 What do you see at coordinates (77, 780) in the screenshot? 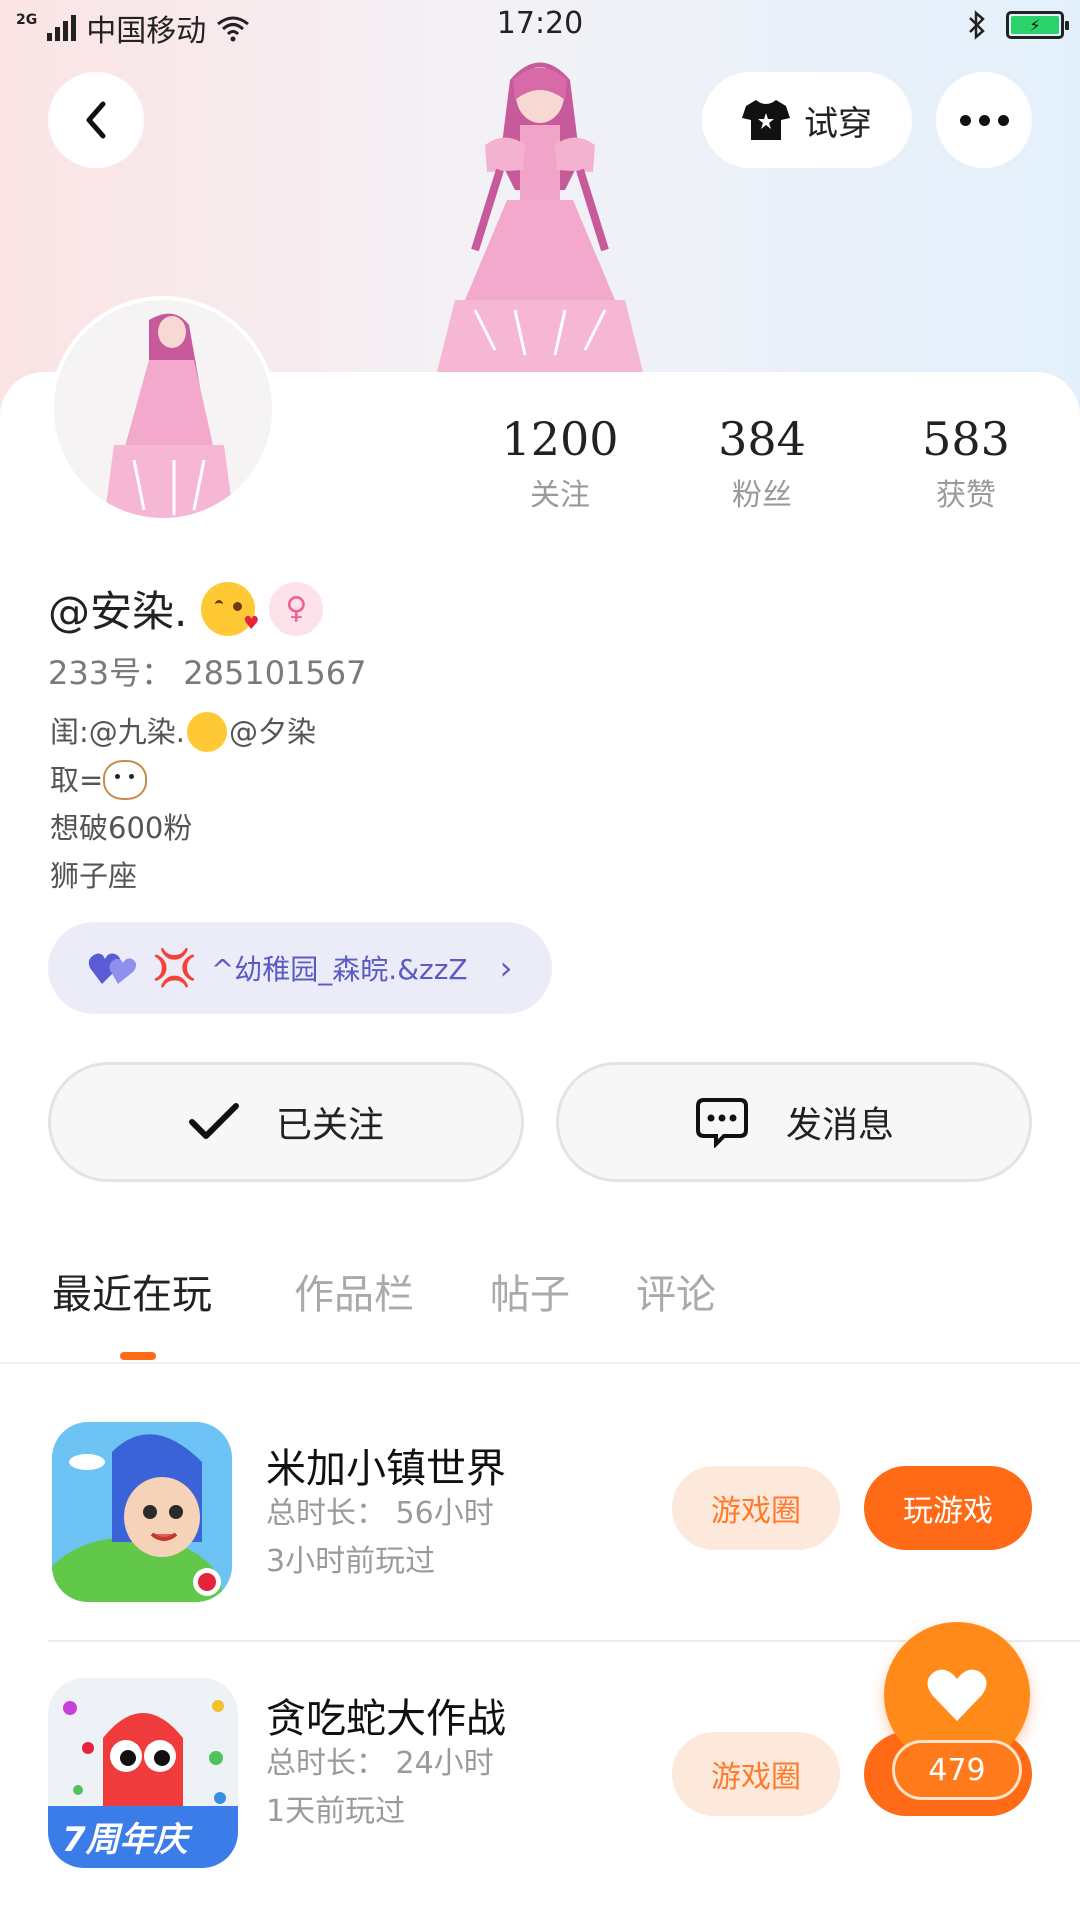
I see `bio-text: 取=` at bounding box center [77, 780].